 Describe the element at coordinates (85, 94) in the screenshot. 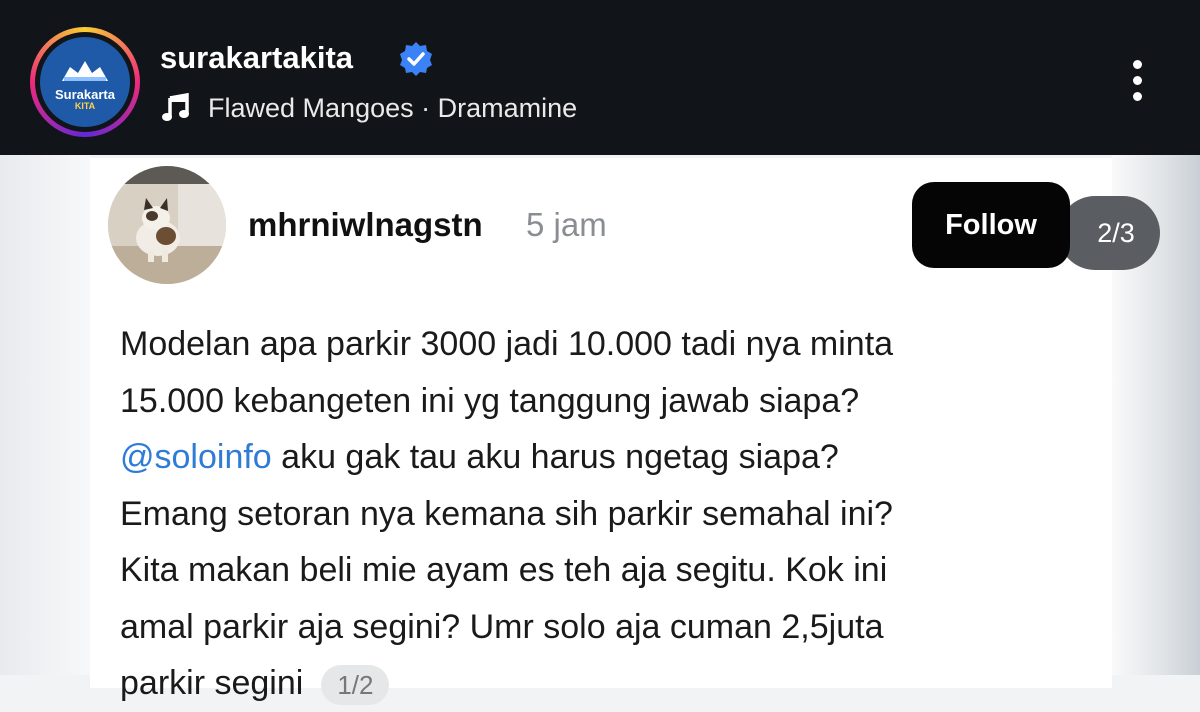

I see `logo-title: Surakarta` at that location.